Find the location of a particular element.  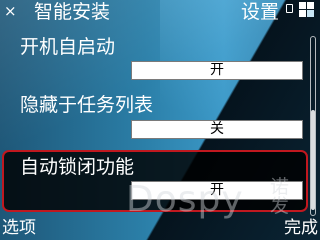

options-softkey: 选项 is located at coordinates (19, 228).